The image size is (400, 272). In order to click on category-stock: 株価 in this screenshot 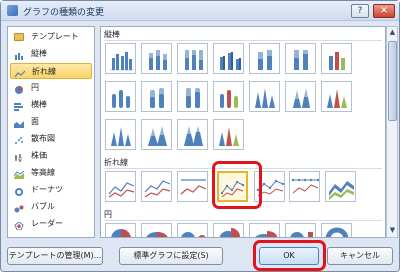, I will do `click(51, 156)`.